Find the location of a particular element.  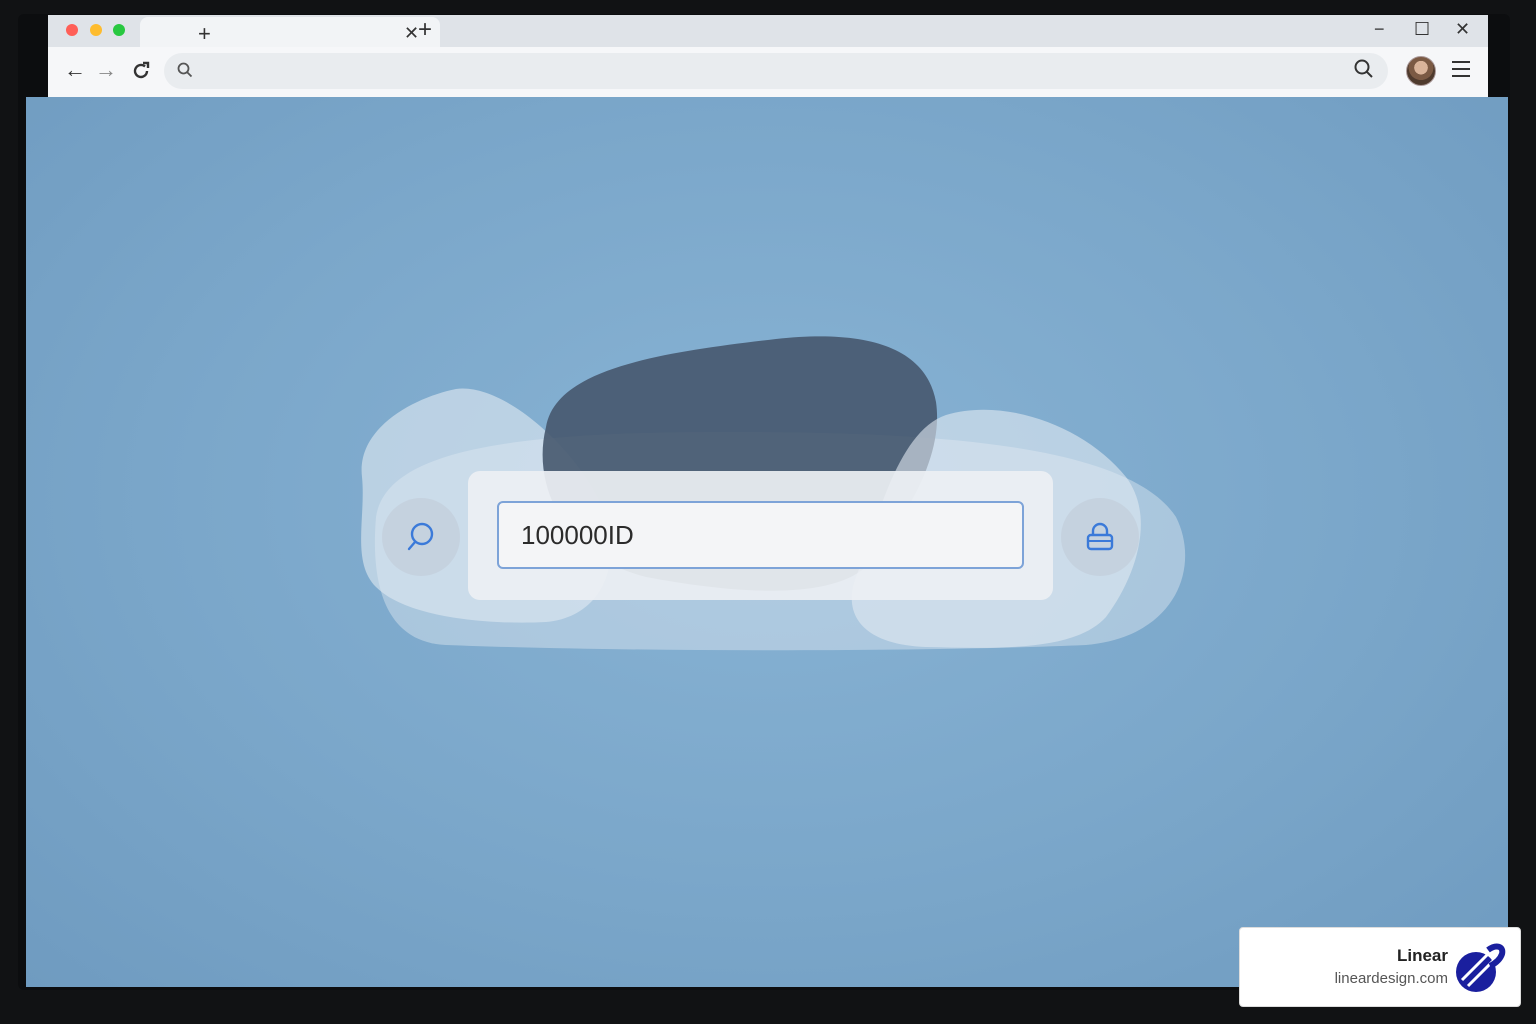

tab-new-icon: + is located at coordinates (204, 34).